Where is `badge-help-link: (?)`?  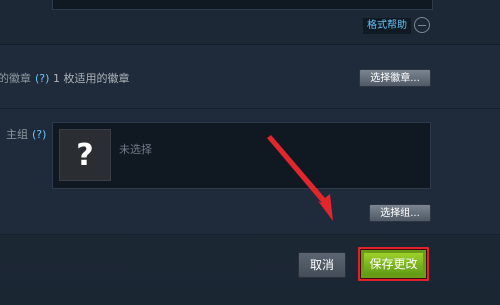
badge-help-link: (?) is located at coordinates (42, 78).